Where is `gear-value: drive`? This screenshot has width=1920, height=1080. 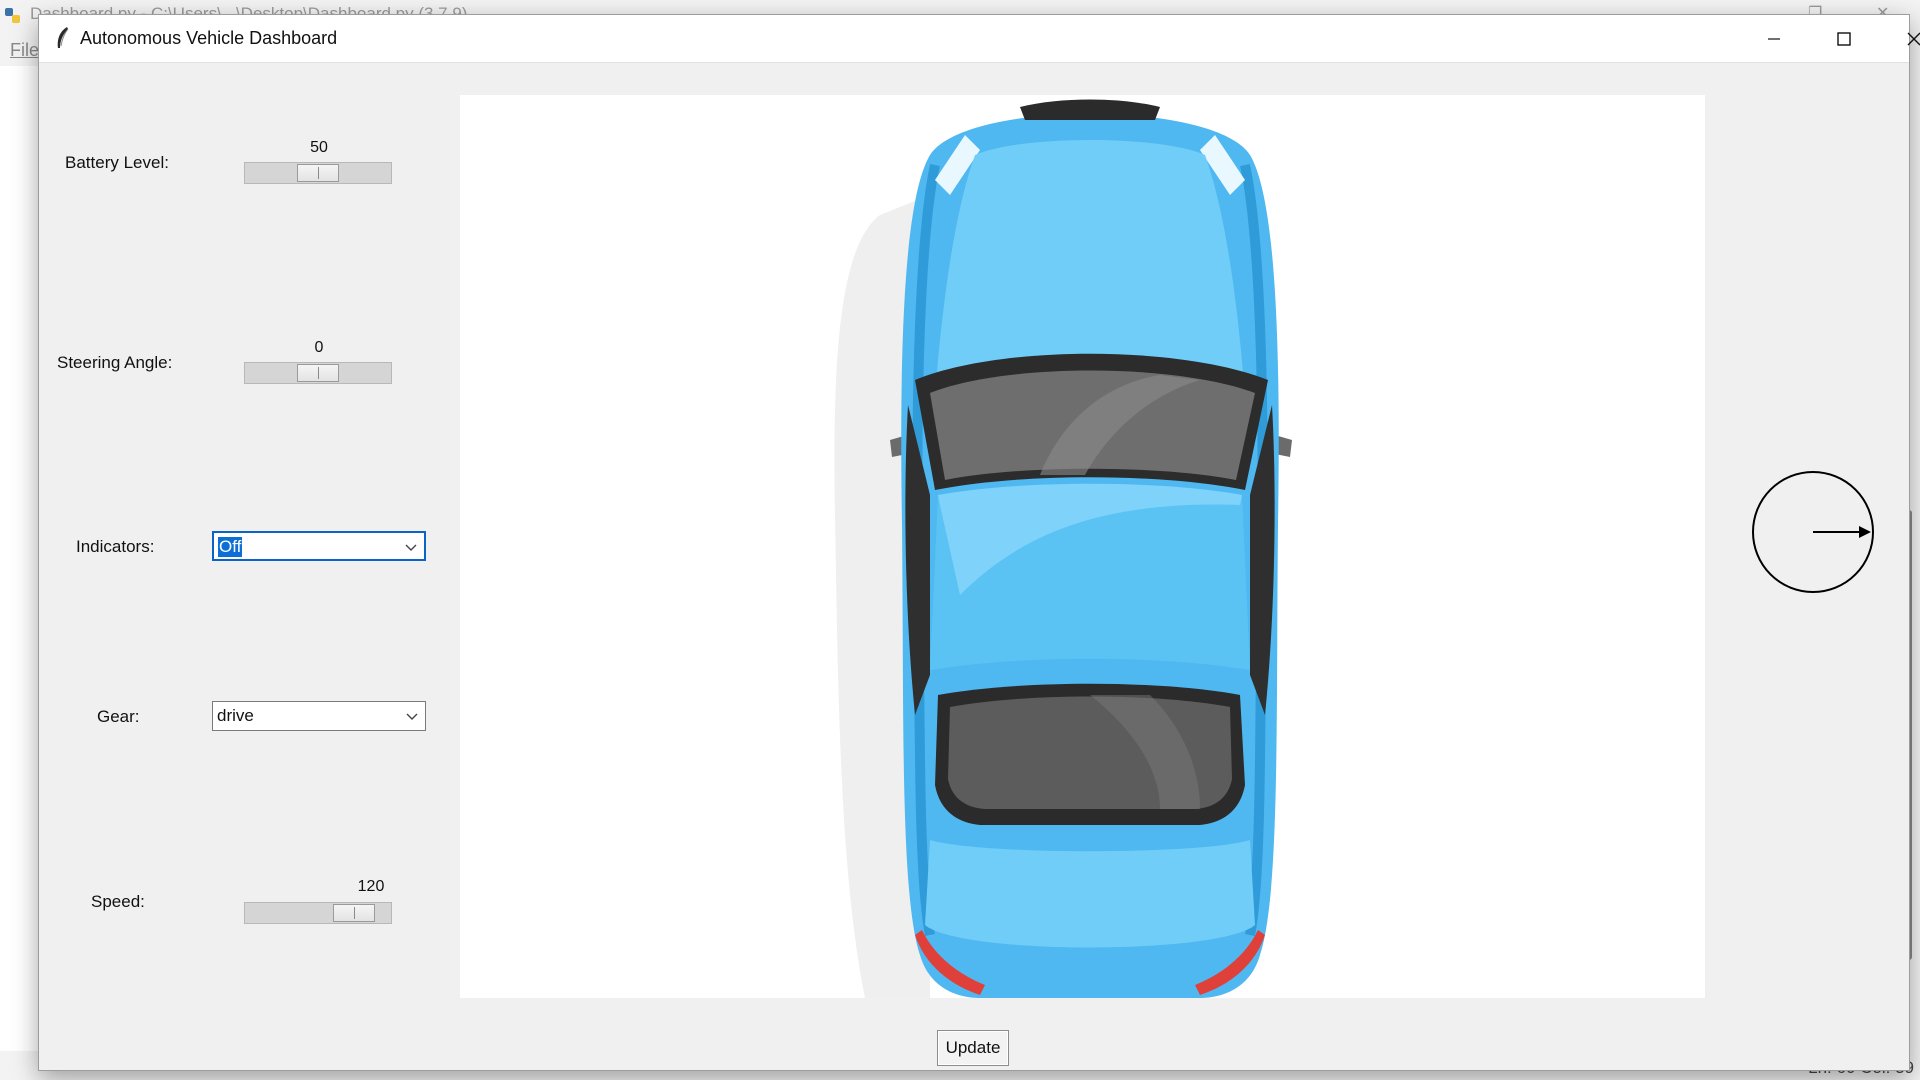
gear-value: drive is located at coordinates (235, 715).